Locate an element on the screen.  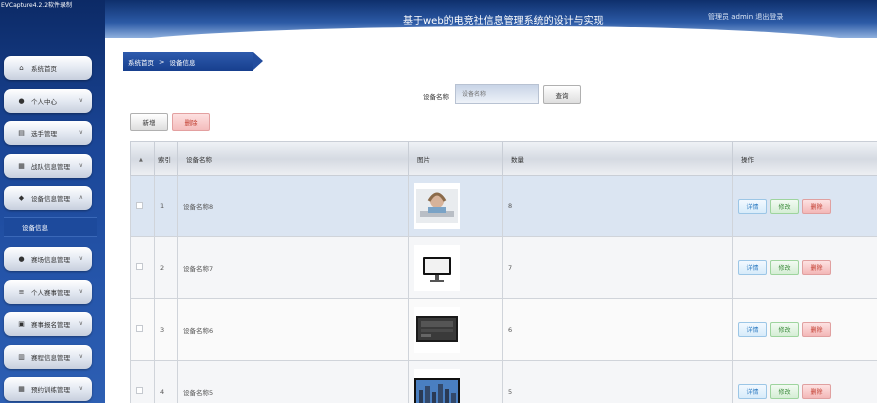
breadcrumb: 系统首页 > 设备信息 is located at coordinates (193, 61).